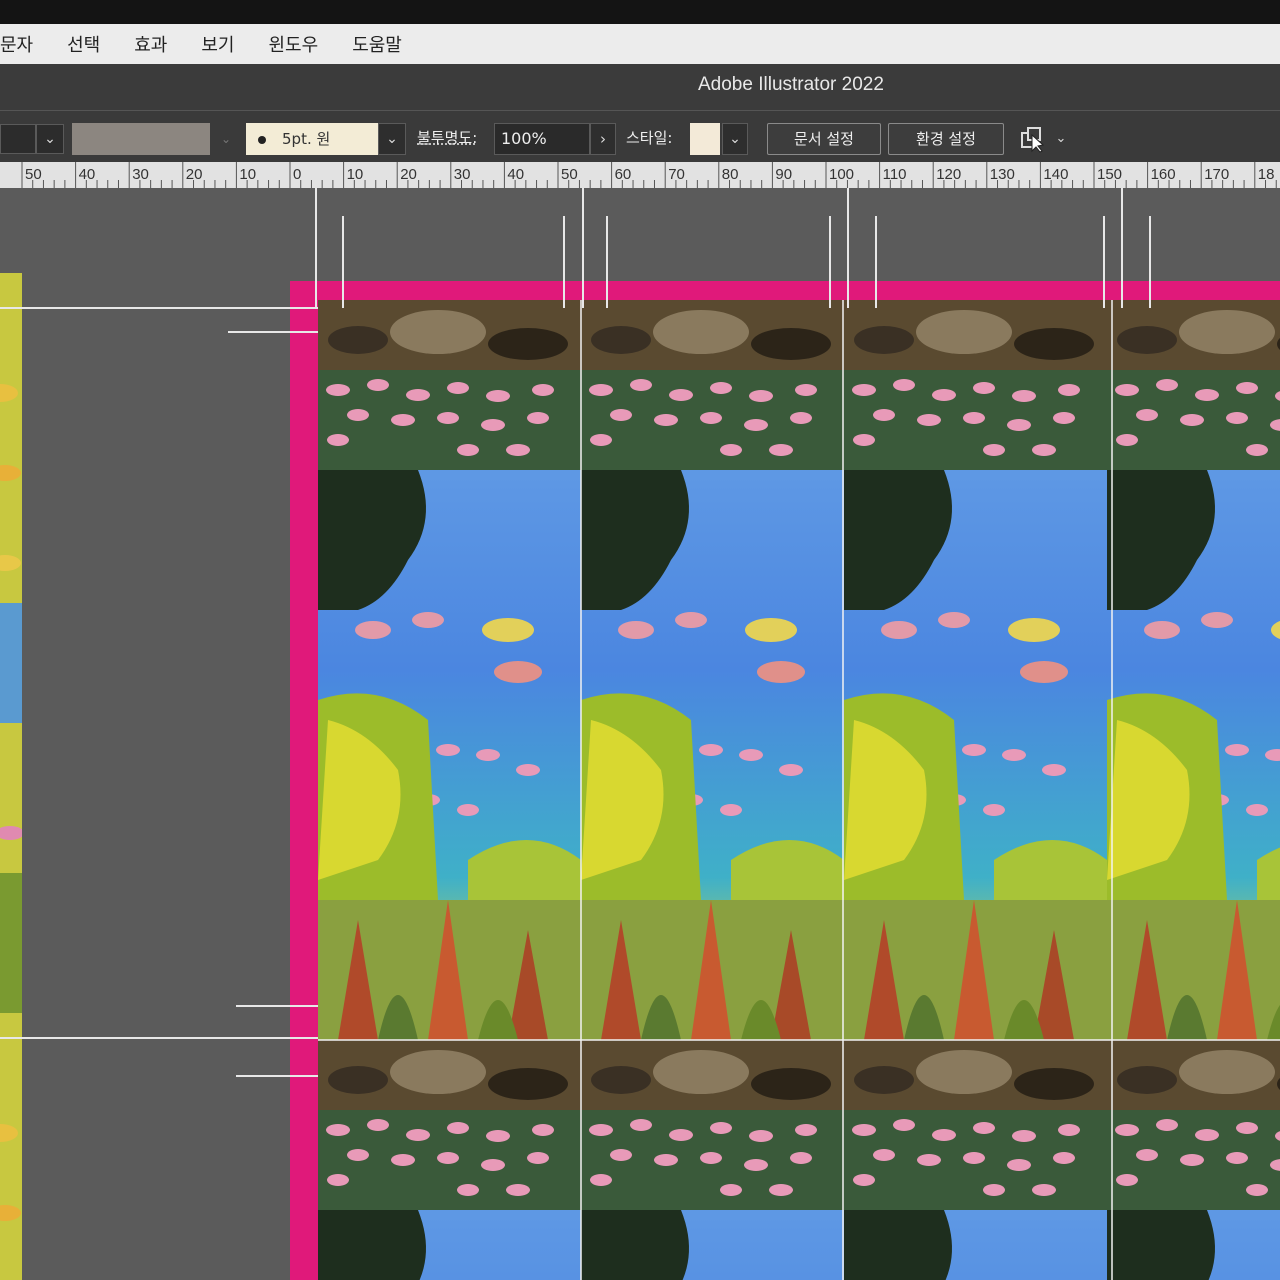  I want to click on opacity-input: 100%, so click(542, 139).